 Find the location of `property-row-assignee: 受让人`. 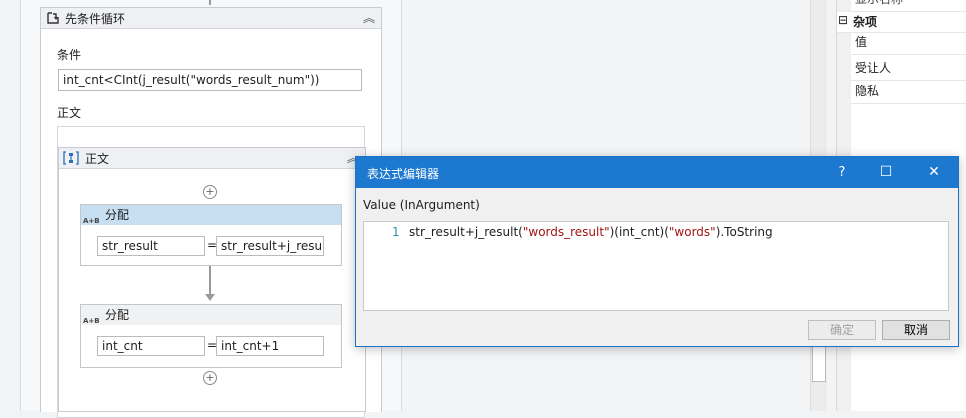

property-row-assignee: 受让人 is located at coordinates (908, 69).